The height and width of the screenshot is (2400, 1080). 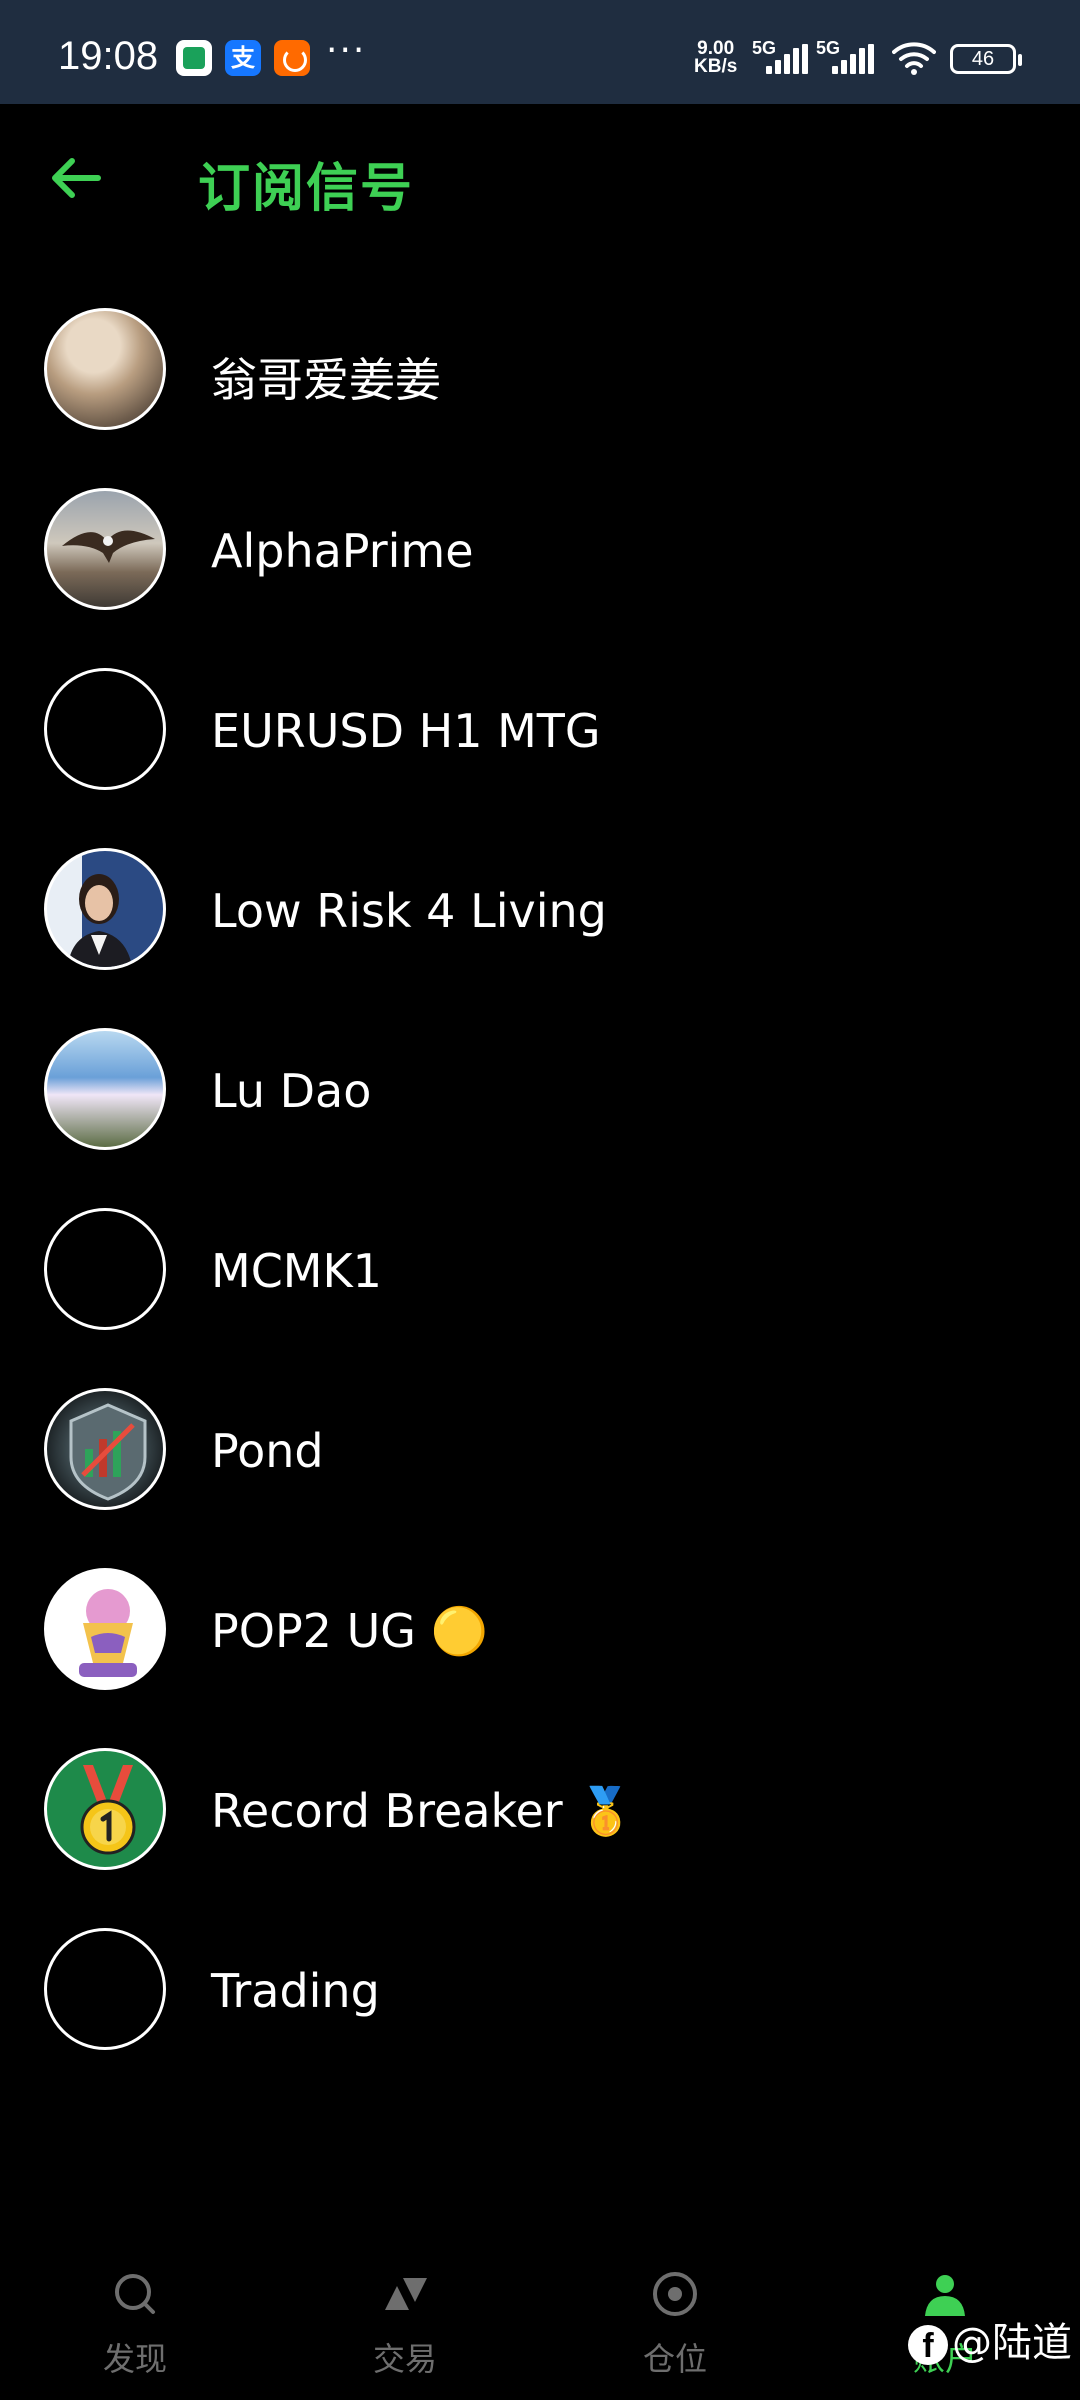 What do you see at coordinates (406, 2294) in the screenshot?
I see `trade-arrows-icon` at bounding box center [406, 2294].